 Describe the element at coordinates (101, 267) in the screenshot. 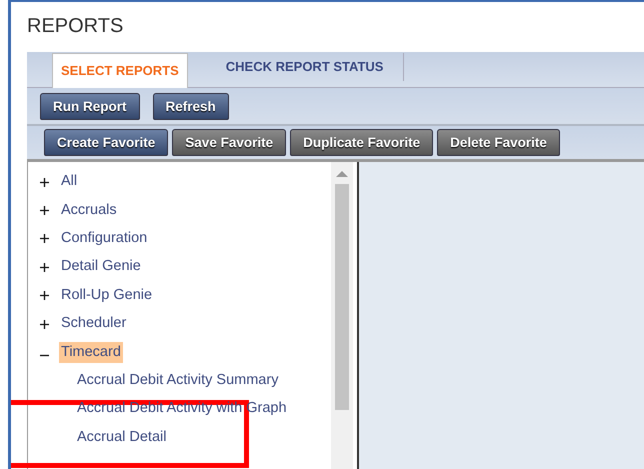

I see `tree-item: Detail Genie` at that location.